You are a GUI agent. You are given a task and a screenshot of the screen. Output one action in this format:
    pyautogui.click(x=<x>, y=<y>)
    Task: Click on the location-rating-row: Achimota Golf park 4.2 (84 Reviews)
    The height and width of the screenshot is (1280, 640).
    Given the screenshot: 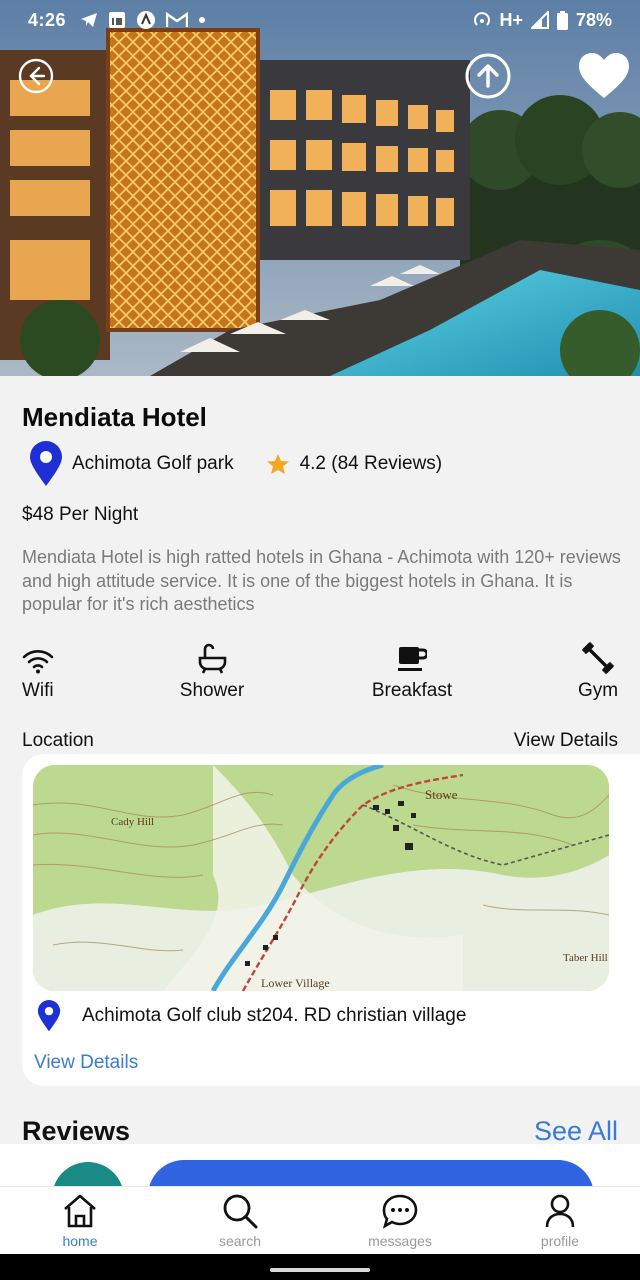 What is the action you would take?
    pyautogui.click(x=232, y=464)
    